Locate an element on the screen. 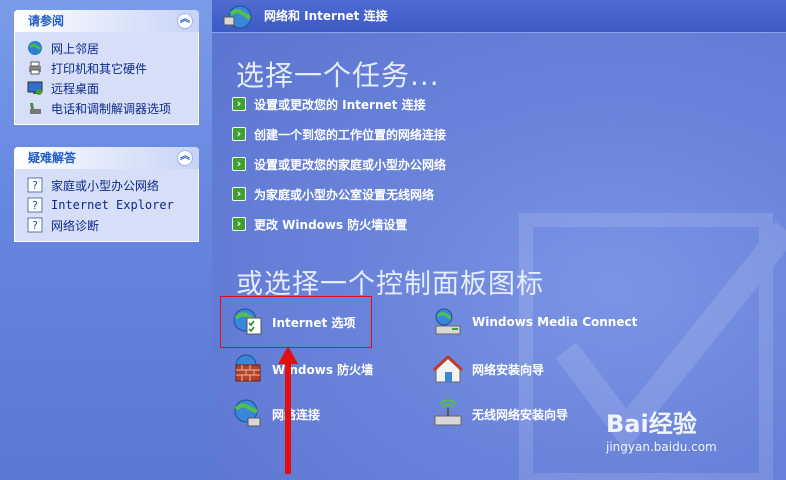  cp-windows-firewall: Windows 防火墙 is located at coordinates (302, 369).